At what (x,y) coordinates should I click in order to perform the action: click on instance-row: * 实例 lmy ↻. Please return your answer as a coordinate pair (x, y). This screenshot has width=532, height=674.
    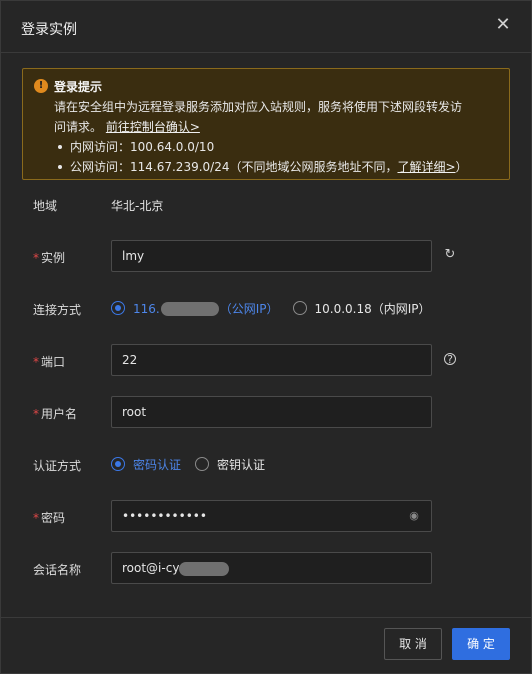
    Looking at the image, I should click on (266, 256).